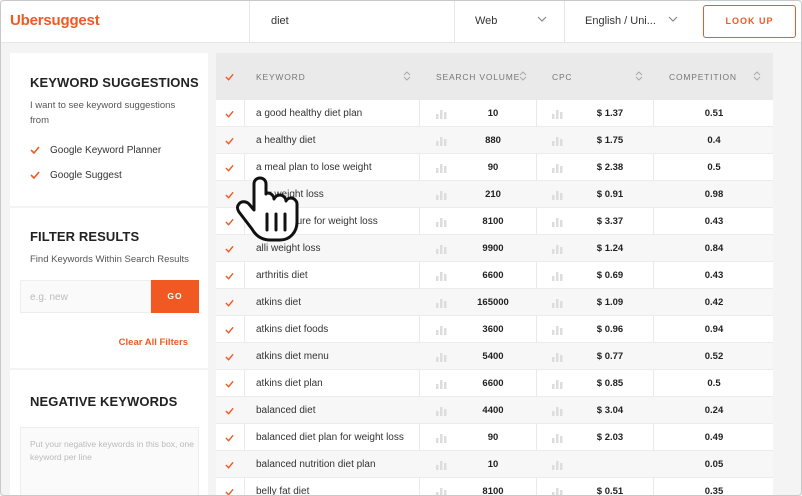 The width and height of the screenshot is (802, 496). Describe the element at coordinates (316, 464) in the screenshot. I see `keyword-cell: balanced nutrition diet plan` at that location.